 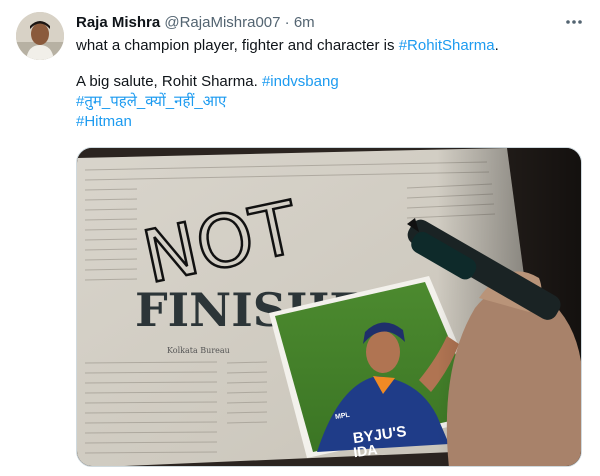 What do you see at coordinates (365, 450) in the screenshot?
I see `jersey-text-2: IDA` at bounding box center [365, 450].